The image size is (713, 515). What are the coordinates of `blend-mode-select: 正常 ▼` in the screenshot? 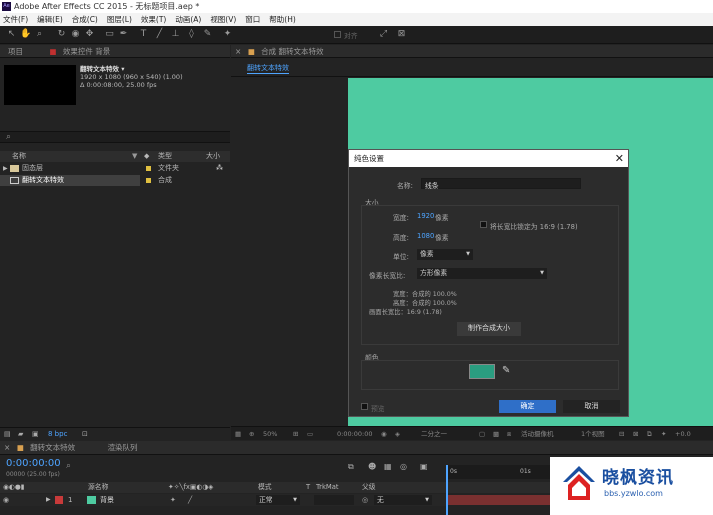 It's located at (278, 500).